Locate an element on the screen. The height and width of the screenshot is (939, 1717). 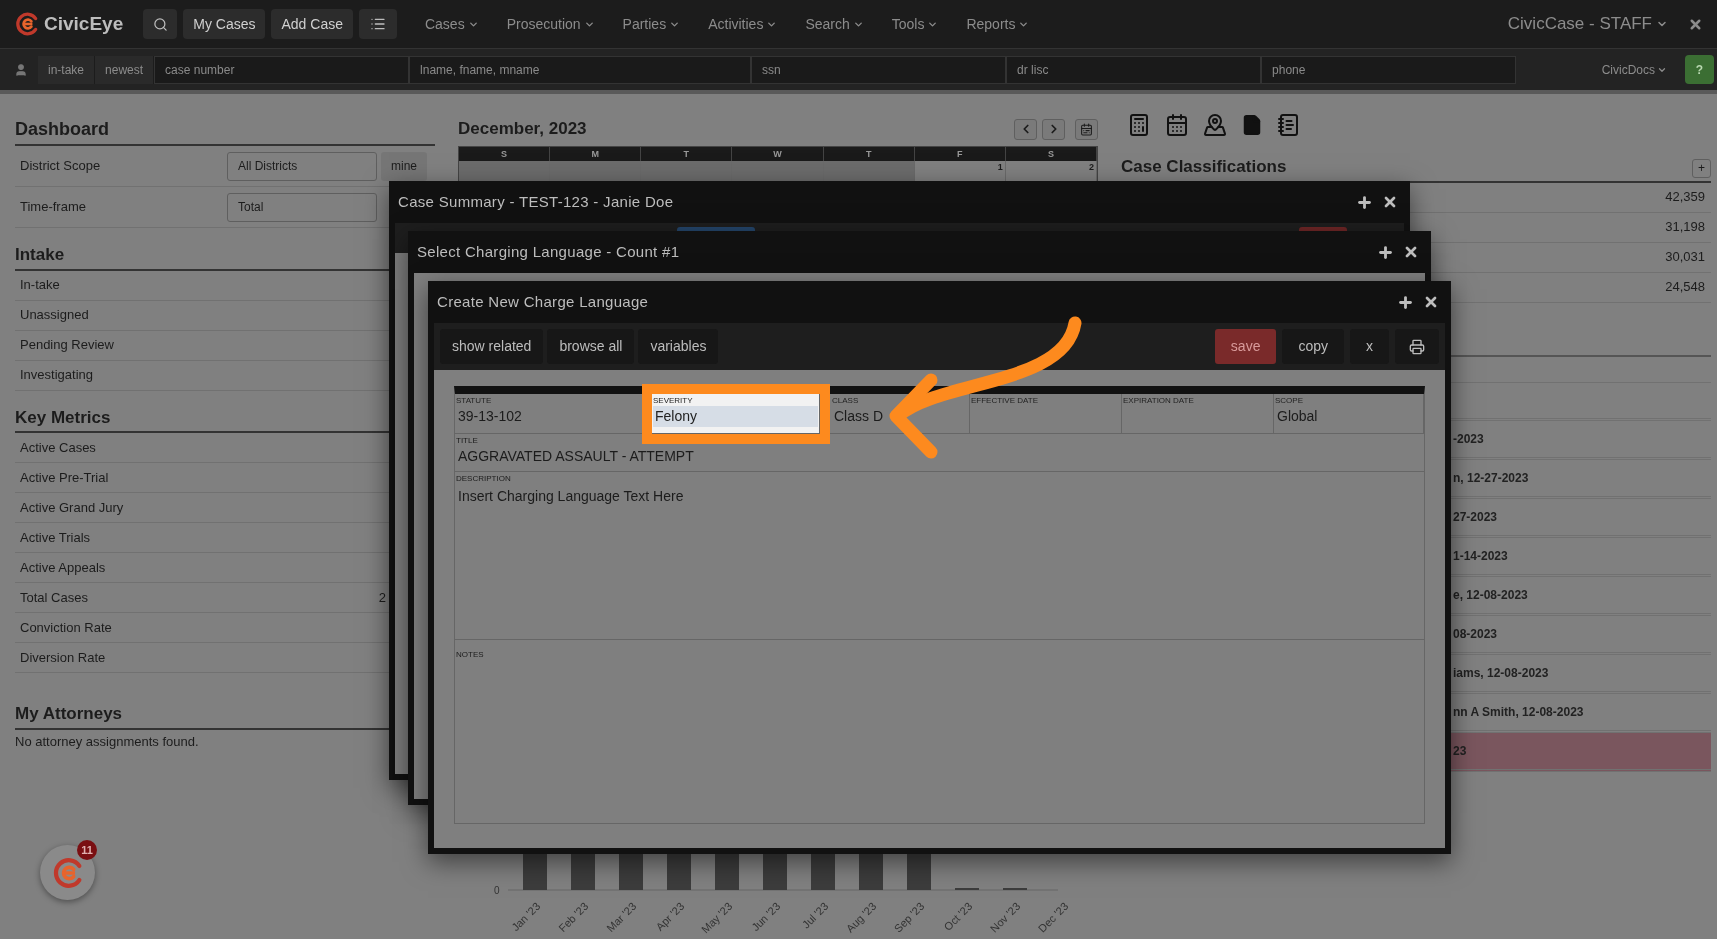
weekday-header: M is located at coordinates (596, 154).